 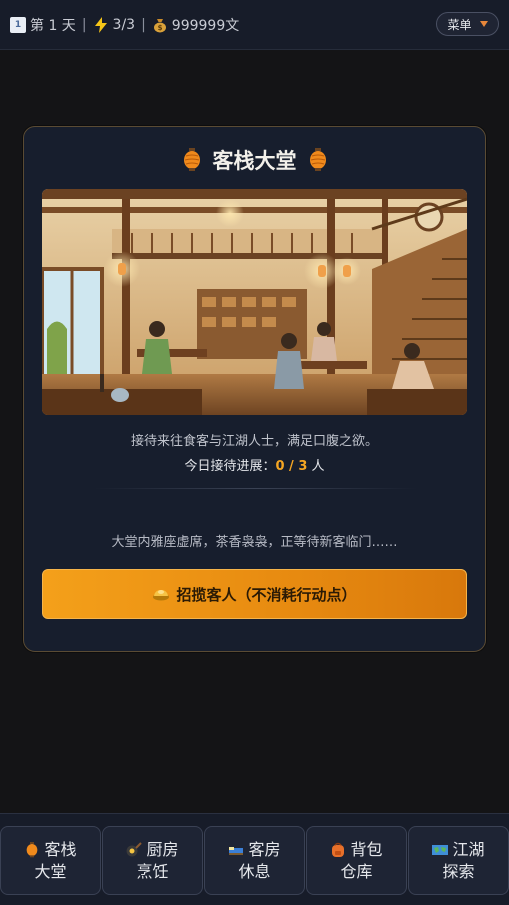 What do you see at coordinates (468, 849) in the screenshot?
I see `nav-label-line1: 江湖` at bounding box center [468, 849].